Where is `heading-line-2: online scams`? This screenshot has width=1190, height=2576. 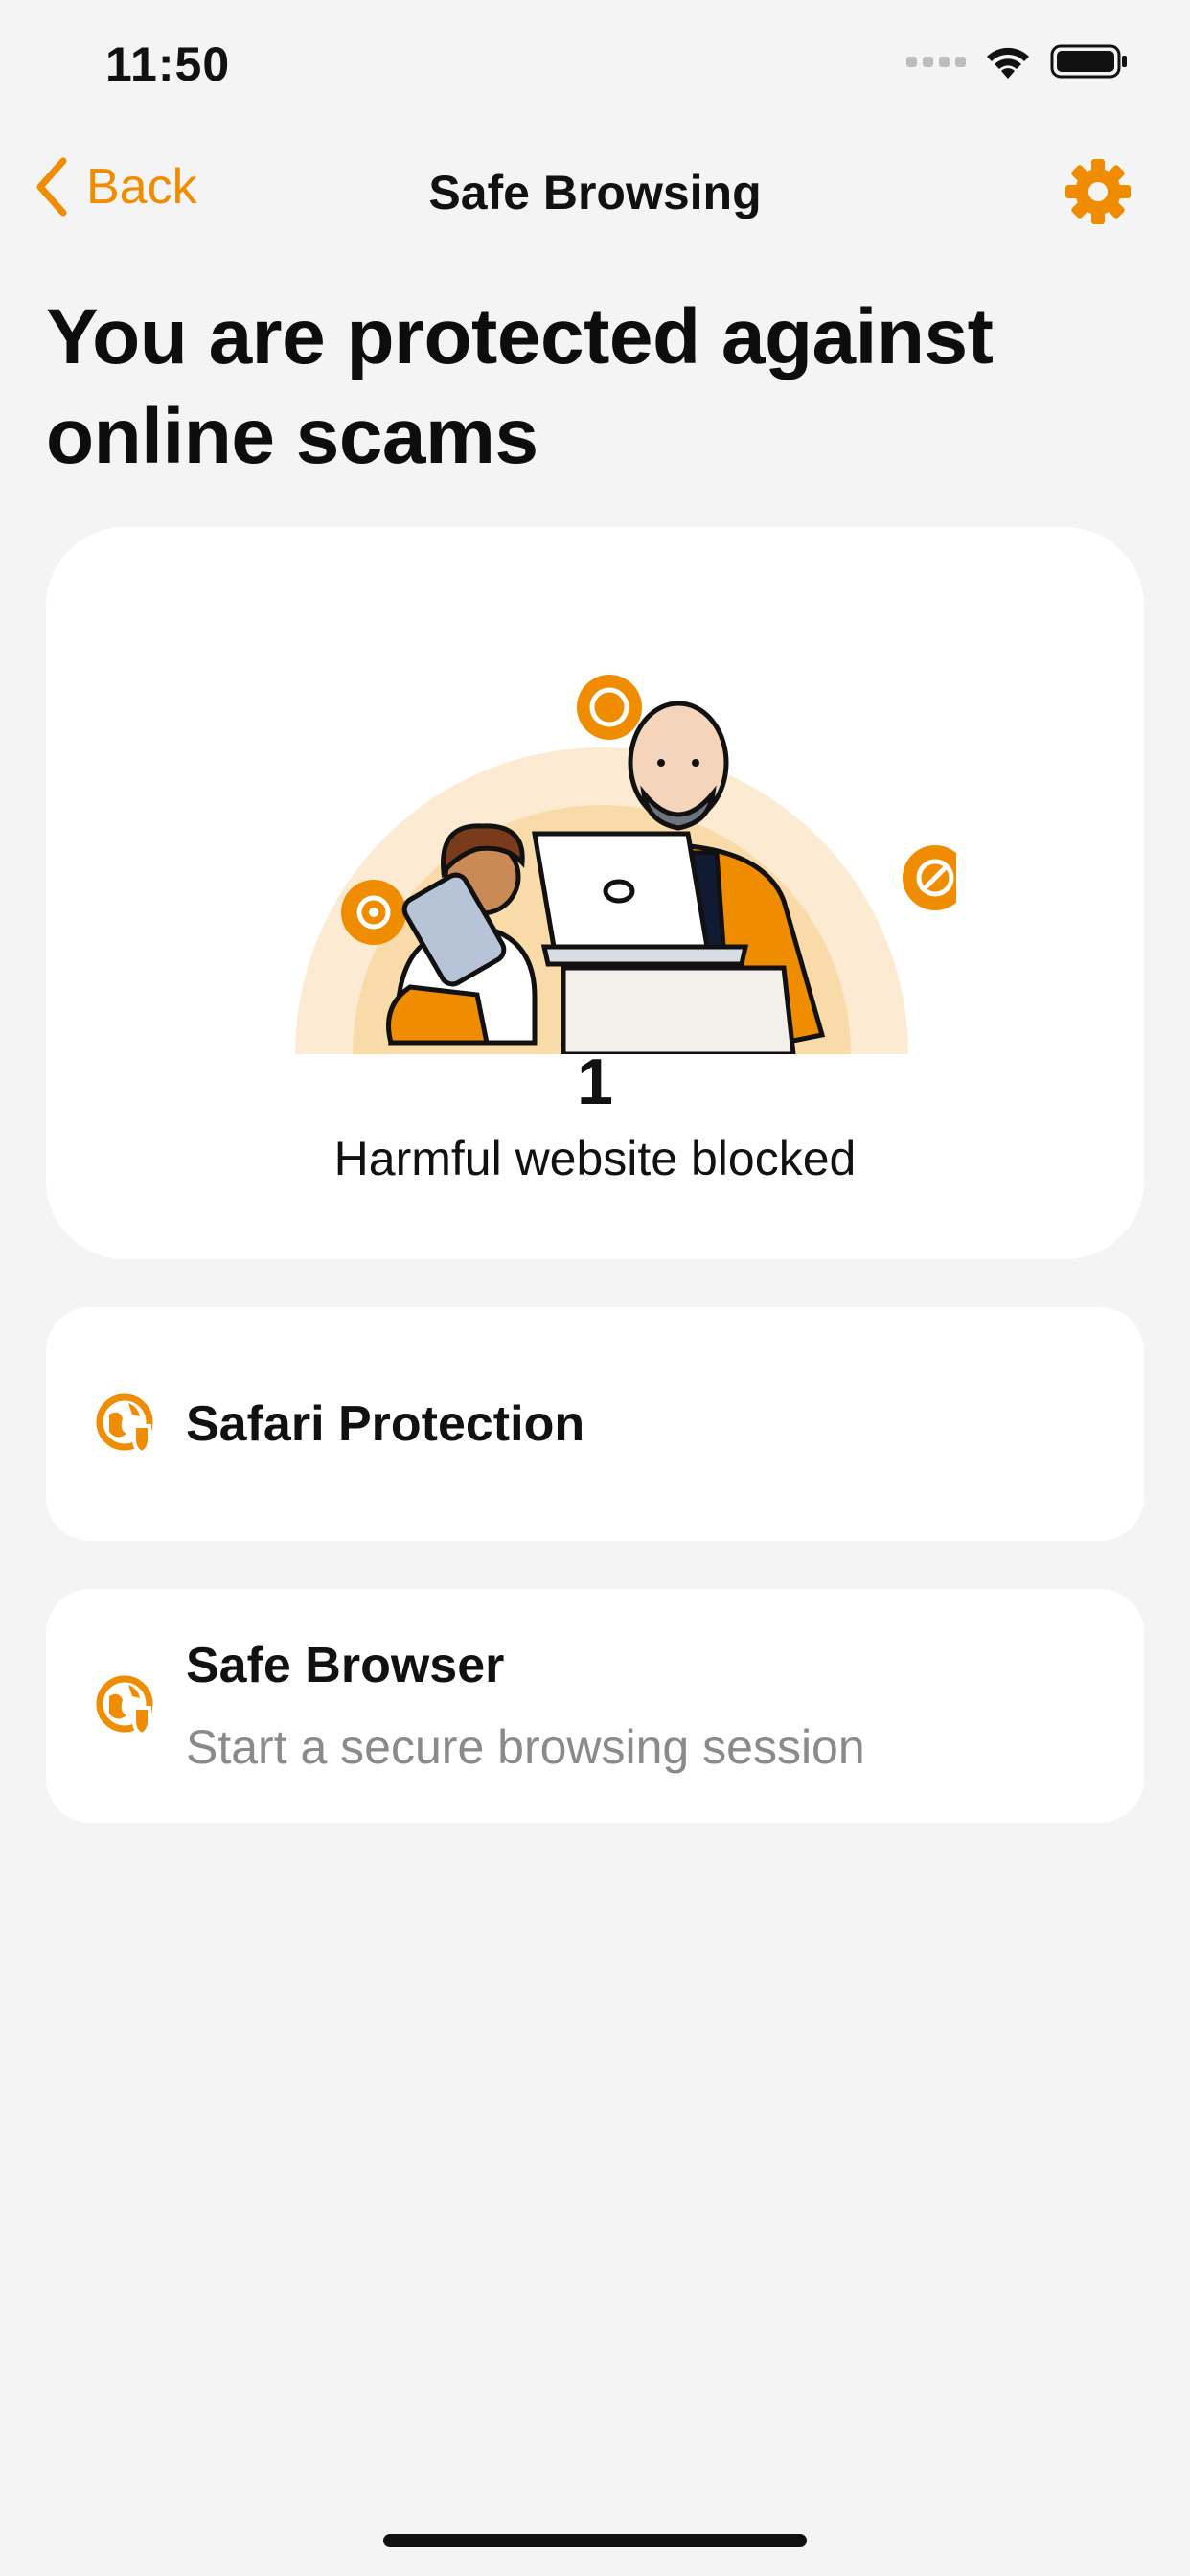 heading-line-2: online scams is located at coordinates (292, 436).